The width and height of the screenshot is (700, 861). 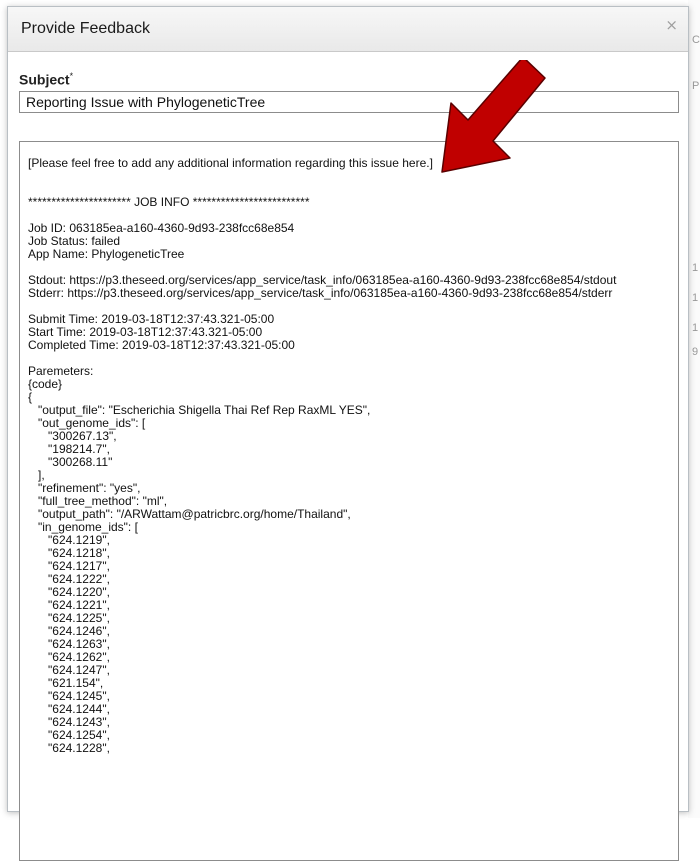 I want to click on dialog-titlebar: Provide Feedback ×, so click(x=348, y=29).